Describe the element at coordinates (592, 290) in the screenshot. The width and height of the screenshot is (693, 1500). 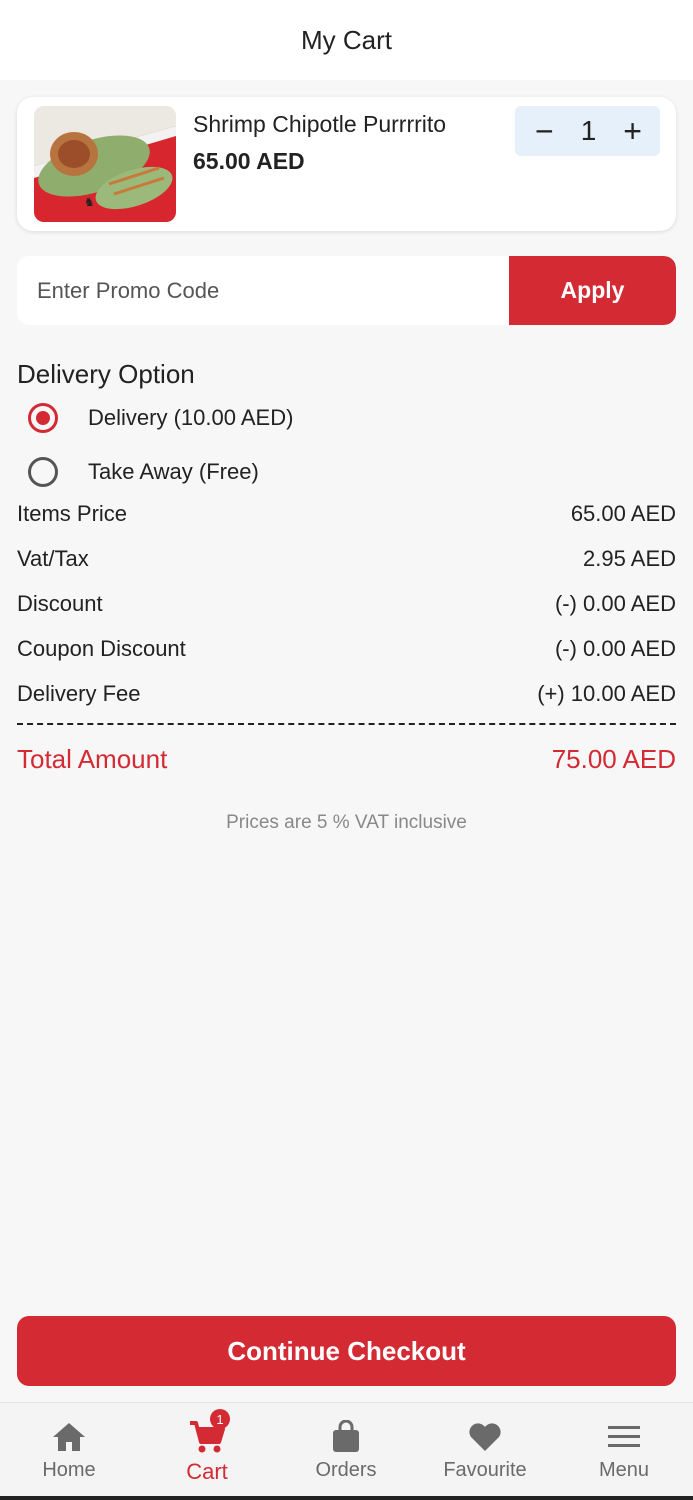
I see `apply-promo-button: Apply` at that location.